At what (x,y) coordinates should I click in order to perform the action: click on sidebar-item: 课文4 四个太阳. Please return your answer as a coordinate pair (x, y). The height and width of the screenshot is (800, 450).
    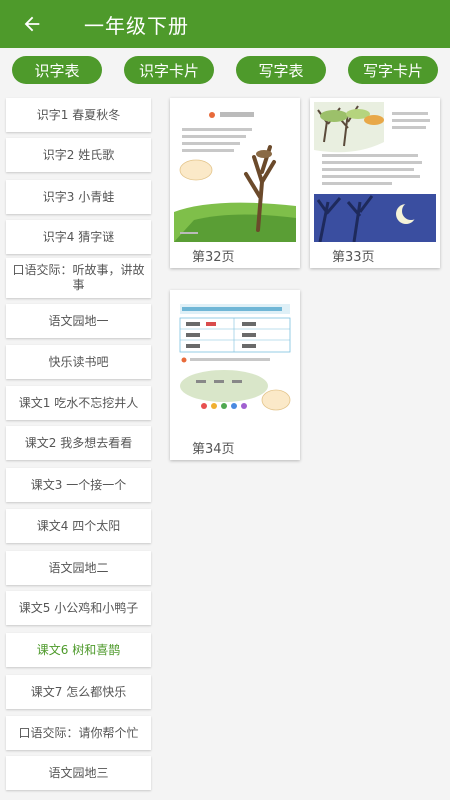
    Looking at the image, I should click on (78, 526).